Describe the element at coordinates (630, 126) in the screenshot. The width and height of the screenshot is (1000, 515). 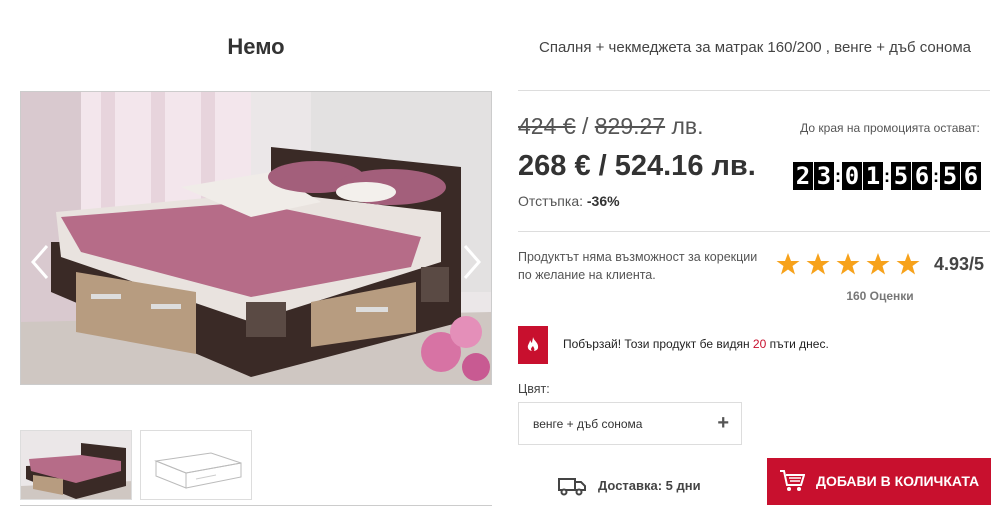
I see `old-price-bgn: 829.27` at that location.